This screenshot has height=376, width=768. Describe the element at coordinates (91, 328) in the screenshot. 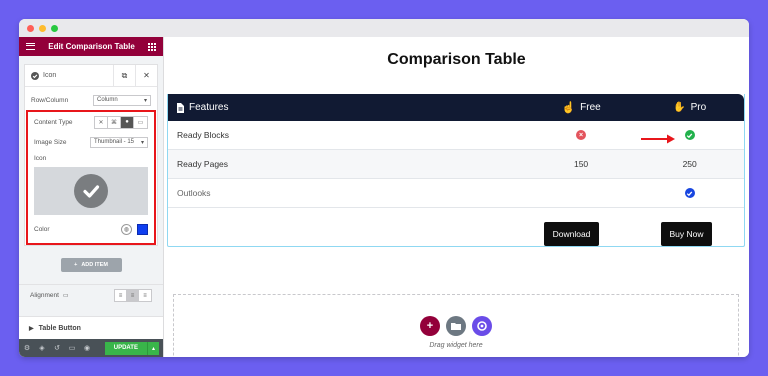

I see `table-button-section: ▶ Table Button` at that location.